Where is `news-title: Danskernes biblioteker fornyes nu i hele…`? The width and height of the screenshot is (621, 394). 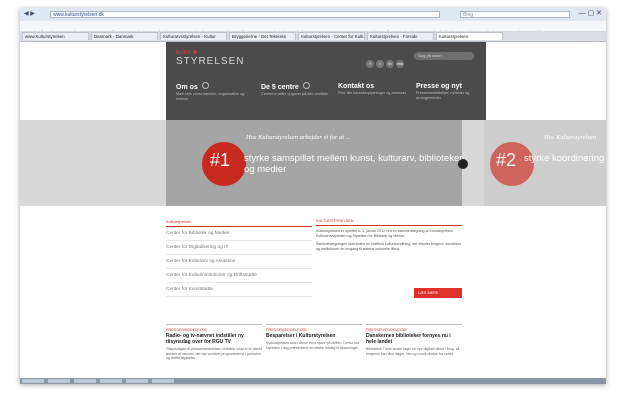
news-title: Danskernes biblioteker fornyes nu i hele… is located at coordinates (414, 339).